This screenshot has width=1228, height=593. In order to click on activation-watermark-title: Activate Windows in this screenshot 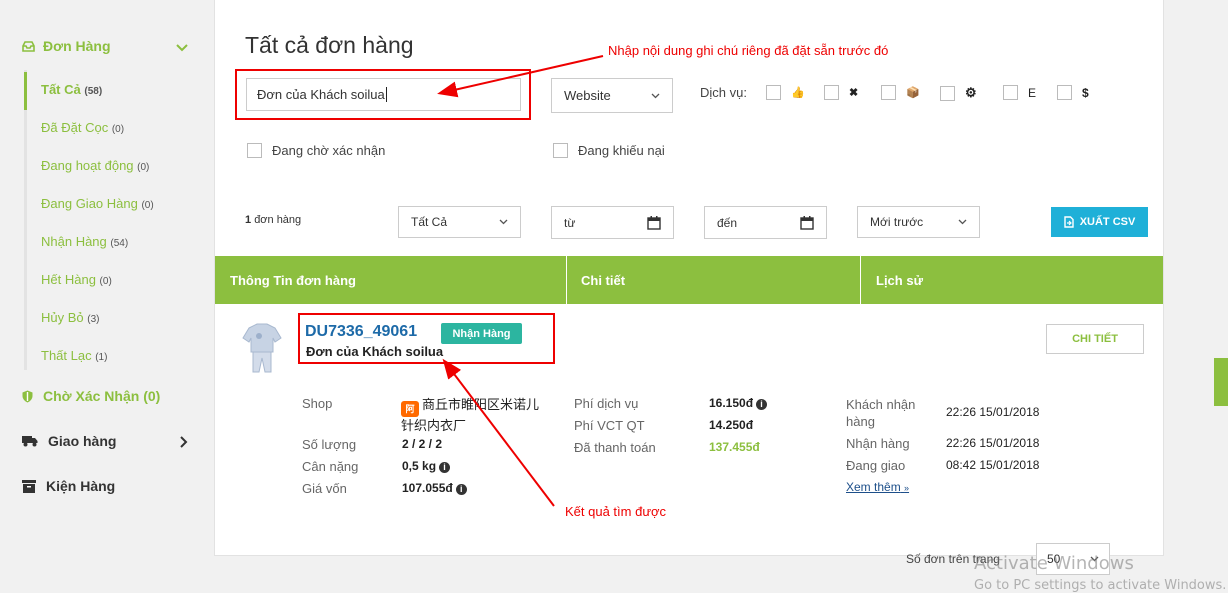, I will do `click(1054, 563)`.